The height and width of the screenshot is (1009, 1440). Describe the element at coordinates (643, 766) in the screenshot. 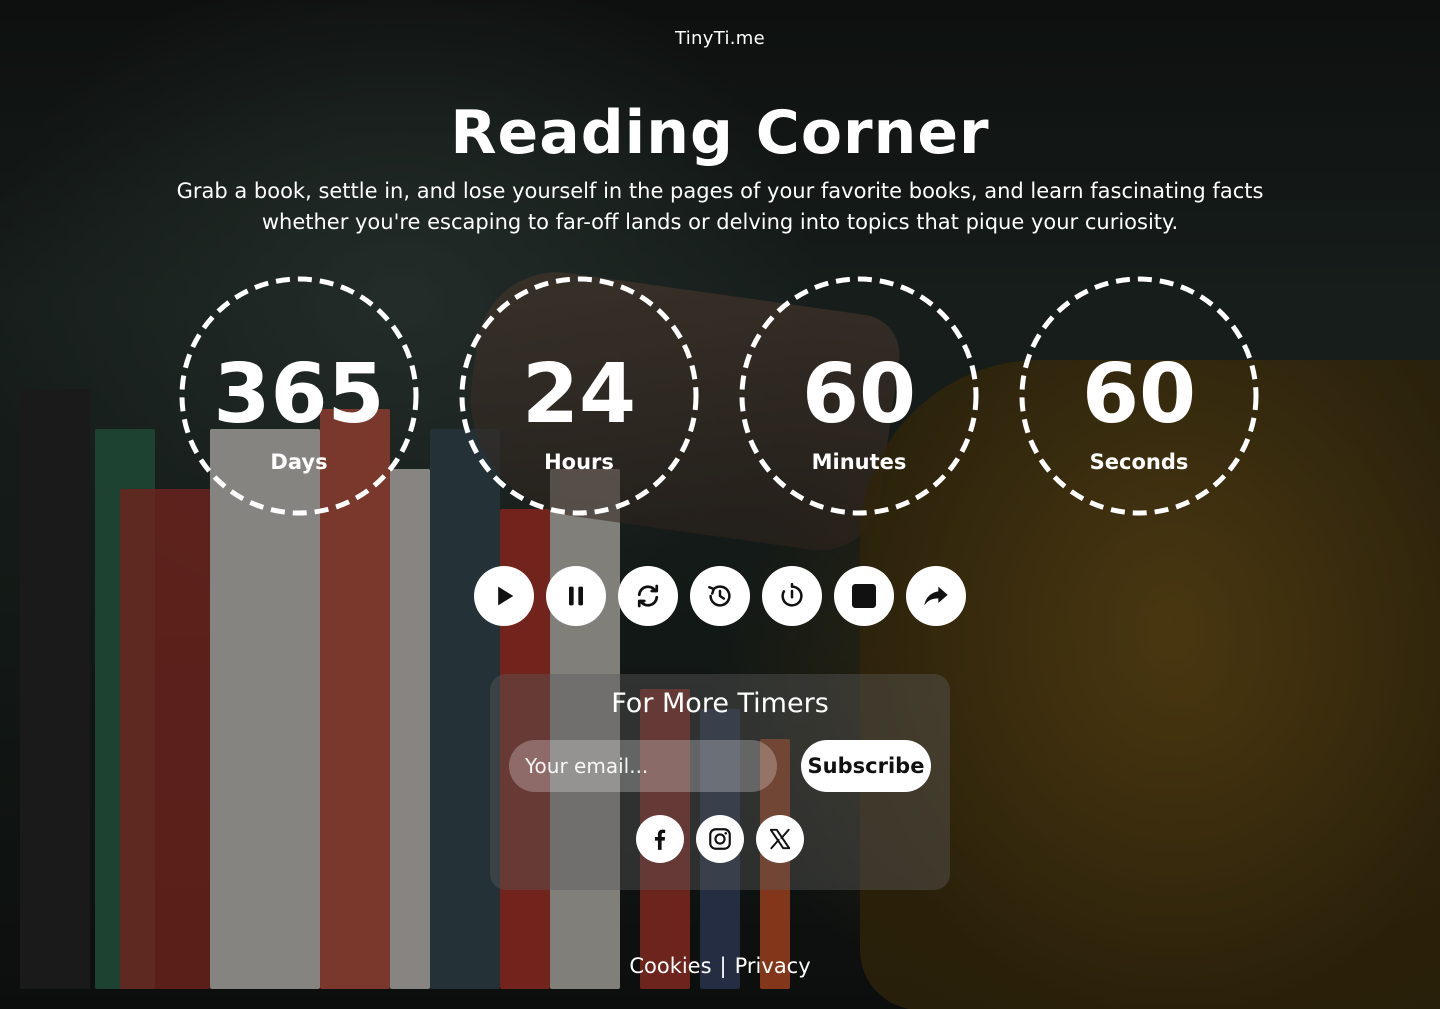

I see `email-input` at that location.